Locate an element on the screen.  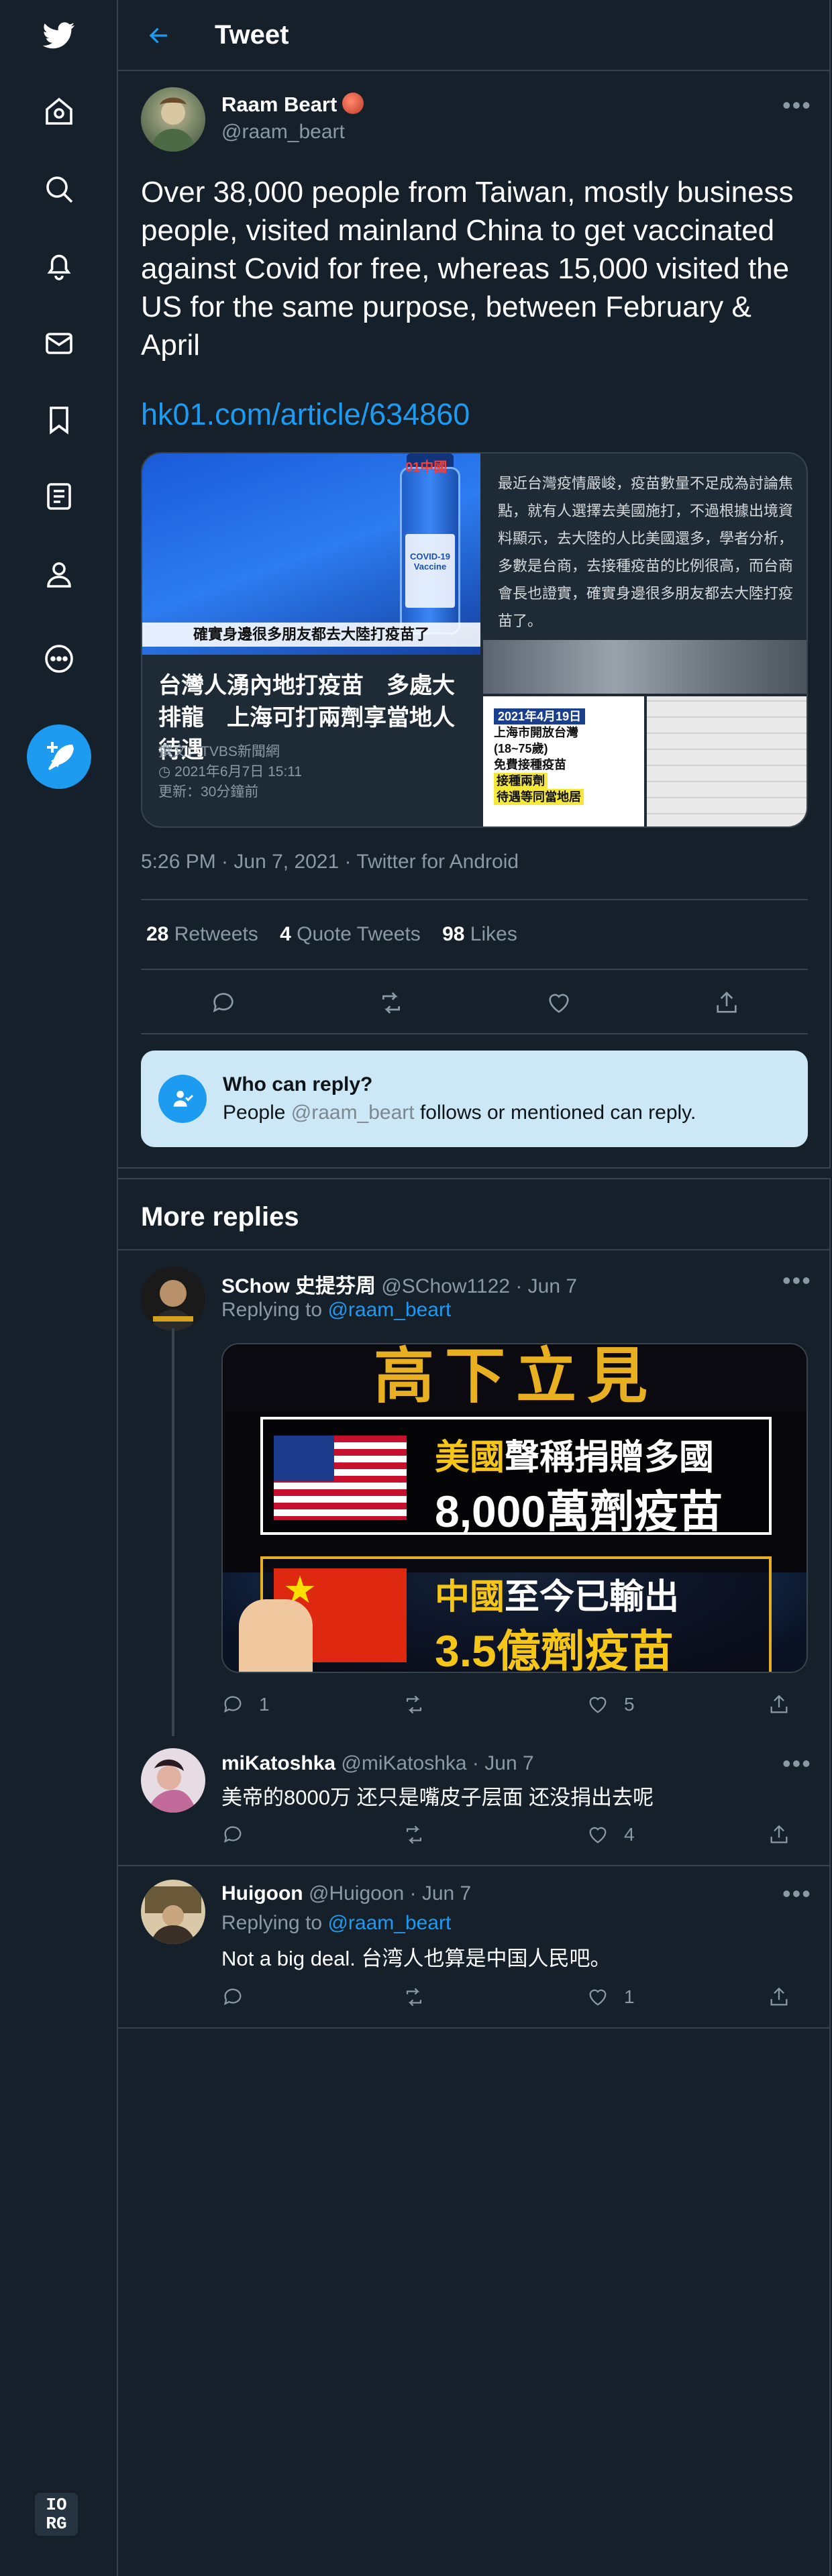
reply-author-handle: @Huigoon · Jun 7 is located at coordinates (390, 1893).